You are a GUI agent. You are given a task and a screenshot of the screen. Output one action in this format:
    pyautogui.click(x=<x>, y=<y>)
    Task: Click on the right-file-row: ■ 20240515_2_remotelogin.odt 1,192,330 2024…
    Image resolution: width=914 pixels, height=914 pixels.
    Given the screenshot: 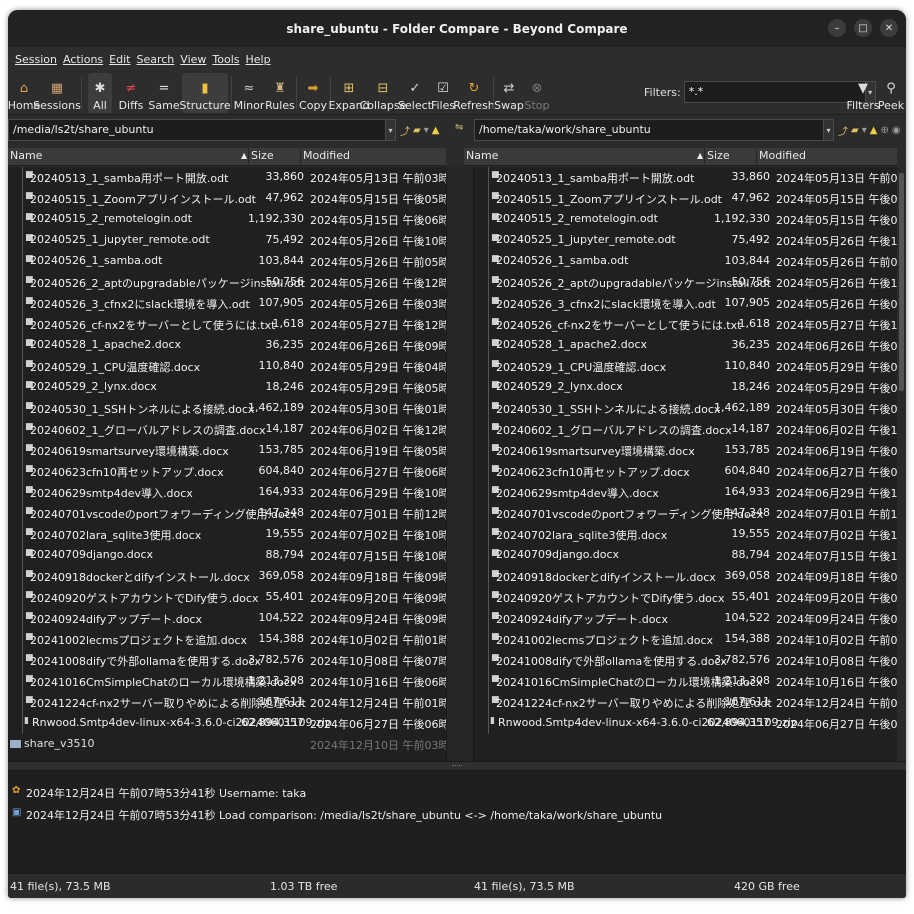 What is the action you would take?
    pyautogui.click(x=685, y=219)
    